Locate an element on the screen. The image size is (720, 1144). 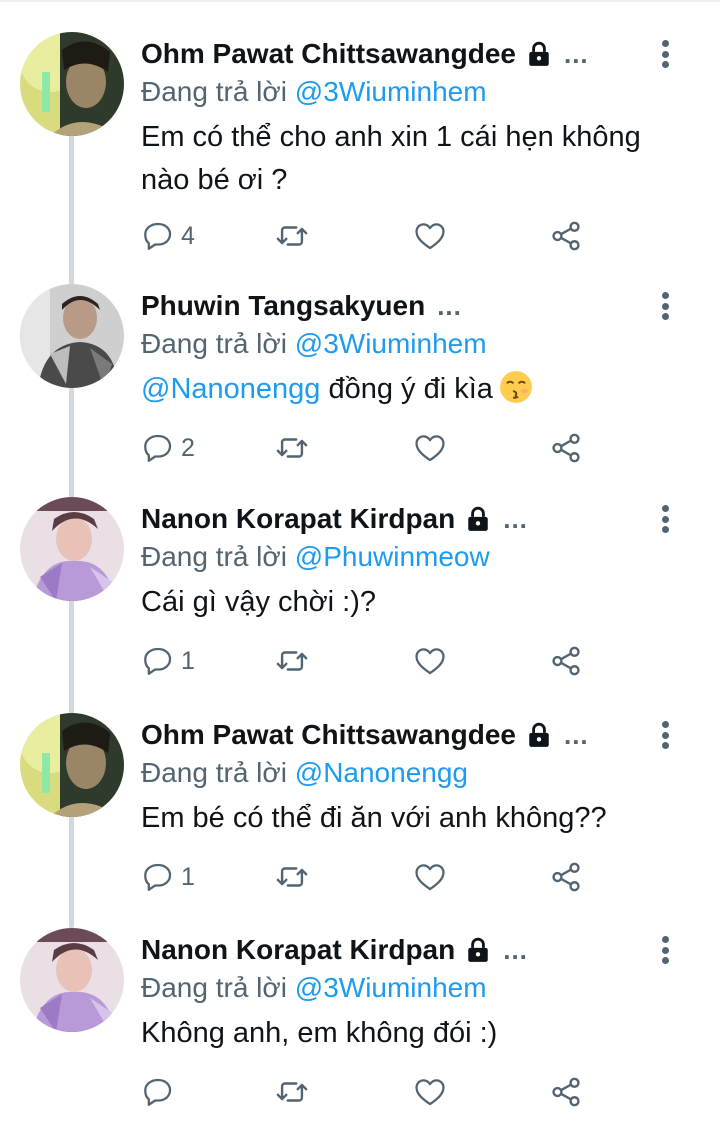
tweet-text: Cái gì vậy chời :)? is located at coordinates (416, 602).